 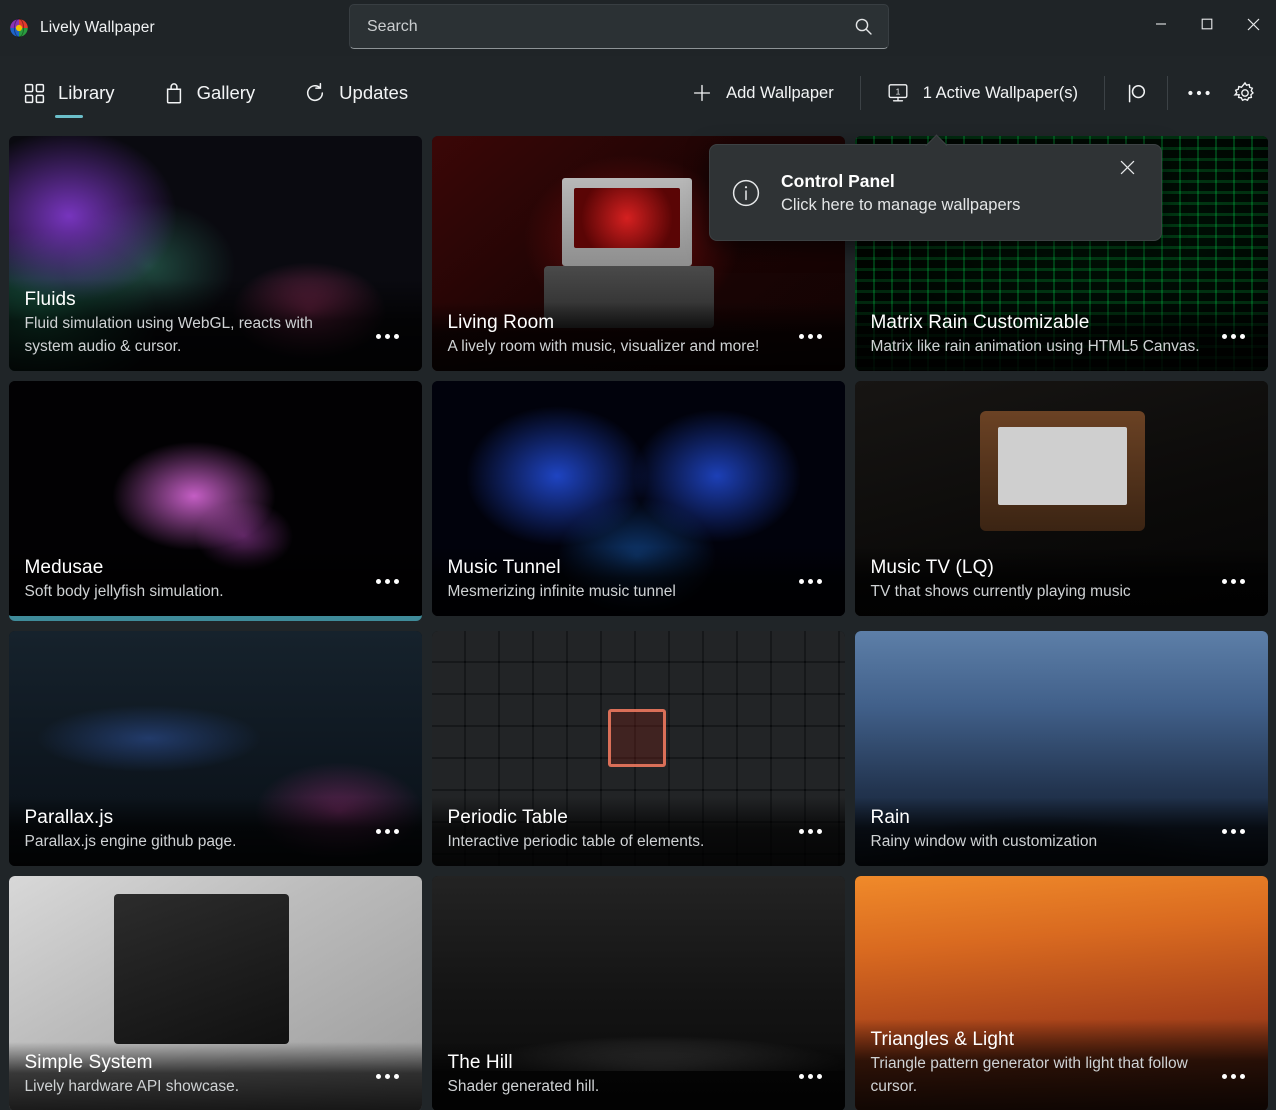 What do you see at coordinates (1127, 167) in the screenshot?
I see `tip-close-icon` at bounding box center [1127, 167].